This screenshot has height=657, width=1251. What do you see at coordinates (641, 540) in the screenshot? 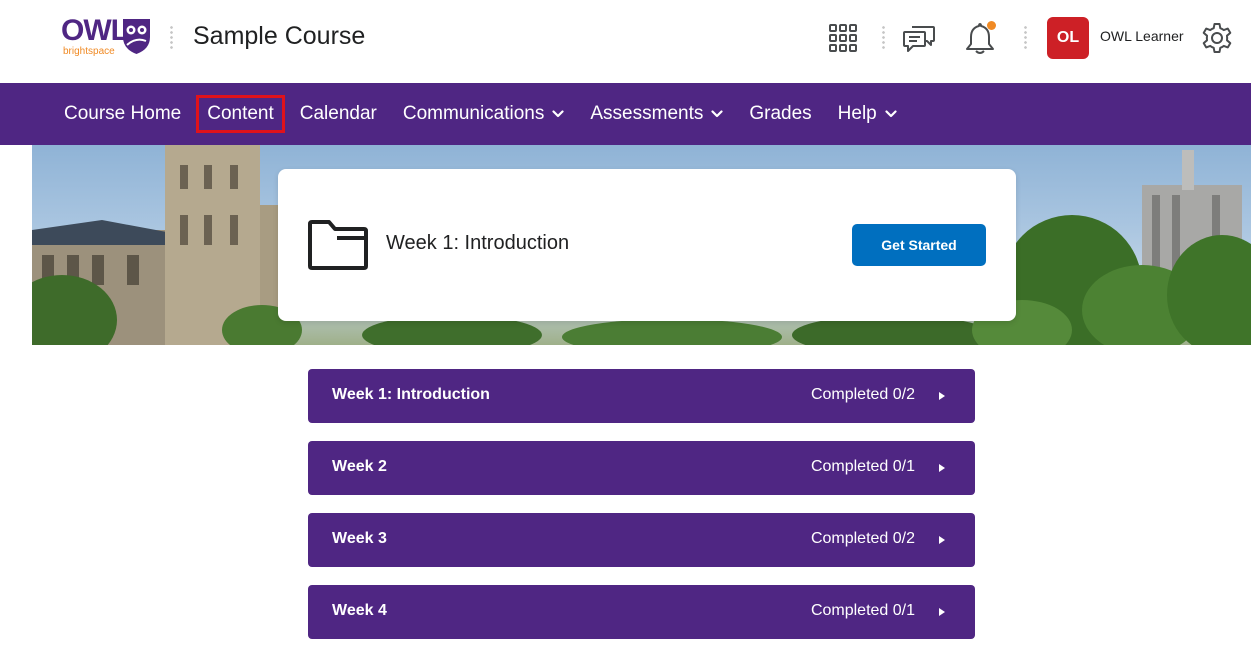
I see `module-item: Week 3 Completed 0/2` at bounding box center [641, 540].